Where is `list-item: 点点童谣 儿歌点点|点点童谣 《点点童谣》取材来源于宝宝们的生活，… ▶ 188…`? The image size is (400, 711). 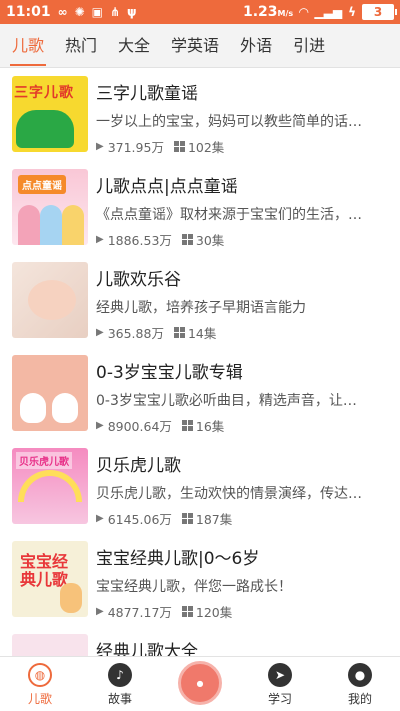
list-item: 点点童谣 儿歌点点|点点童谣 《点点童谣》取材来源于宝宝们的生活，… ▶ 188… is located at coordinates (200, 207).